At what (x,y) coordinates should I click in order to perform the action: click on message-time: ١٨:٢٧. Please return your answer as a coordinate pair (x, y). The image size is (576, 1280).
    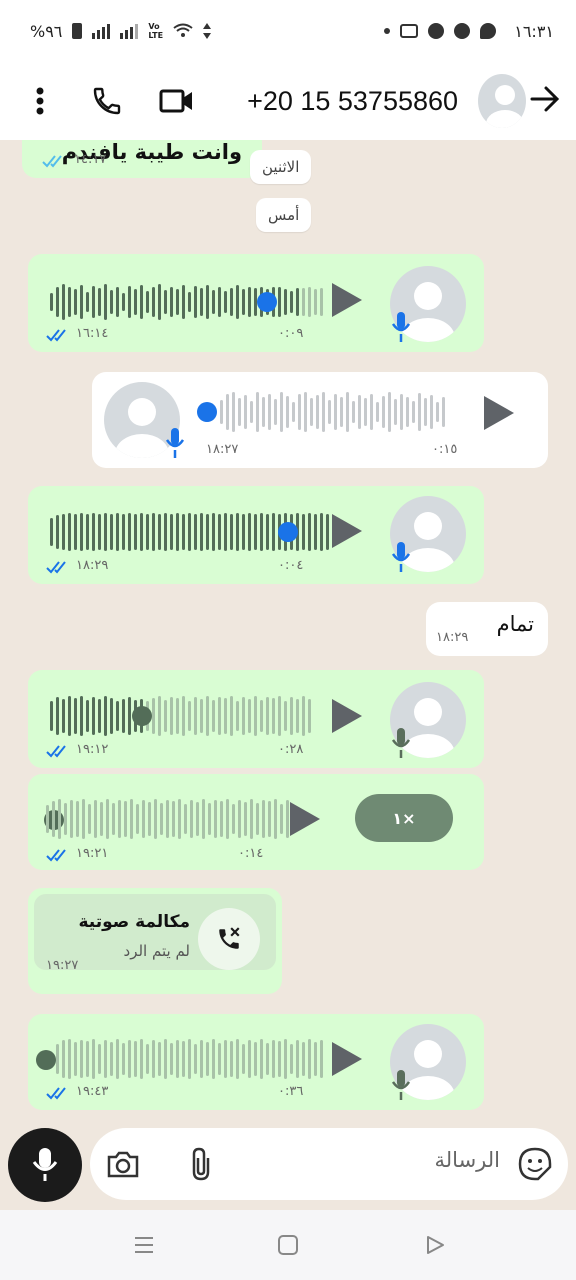
    Looking at the image, I should click on (222, 449).